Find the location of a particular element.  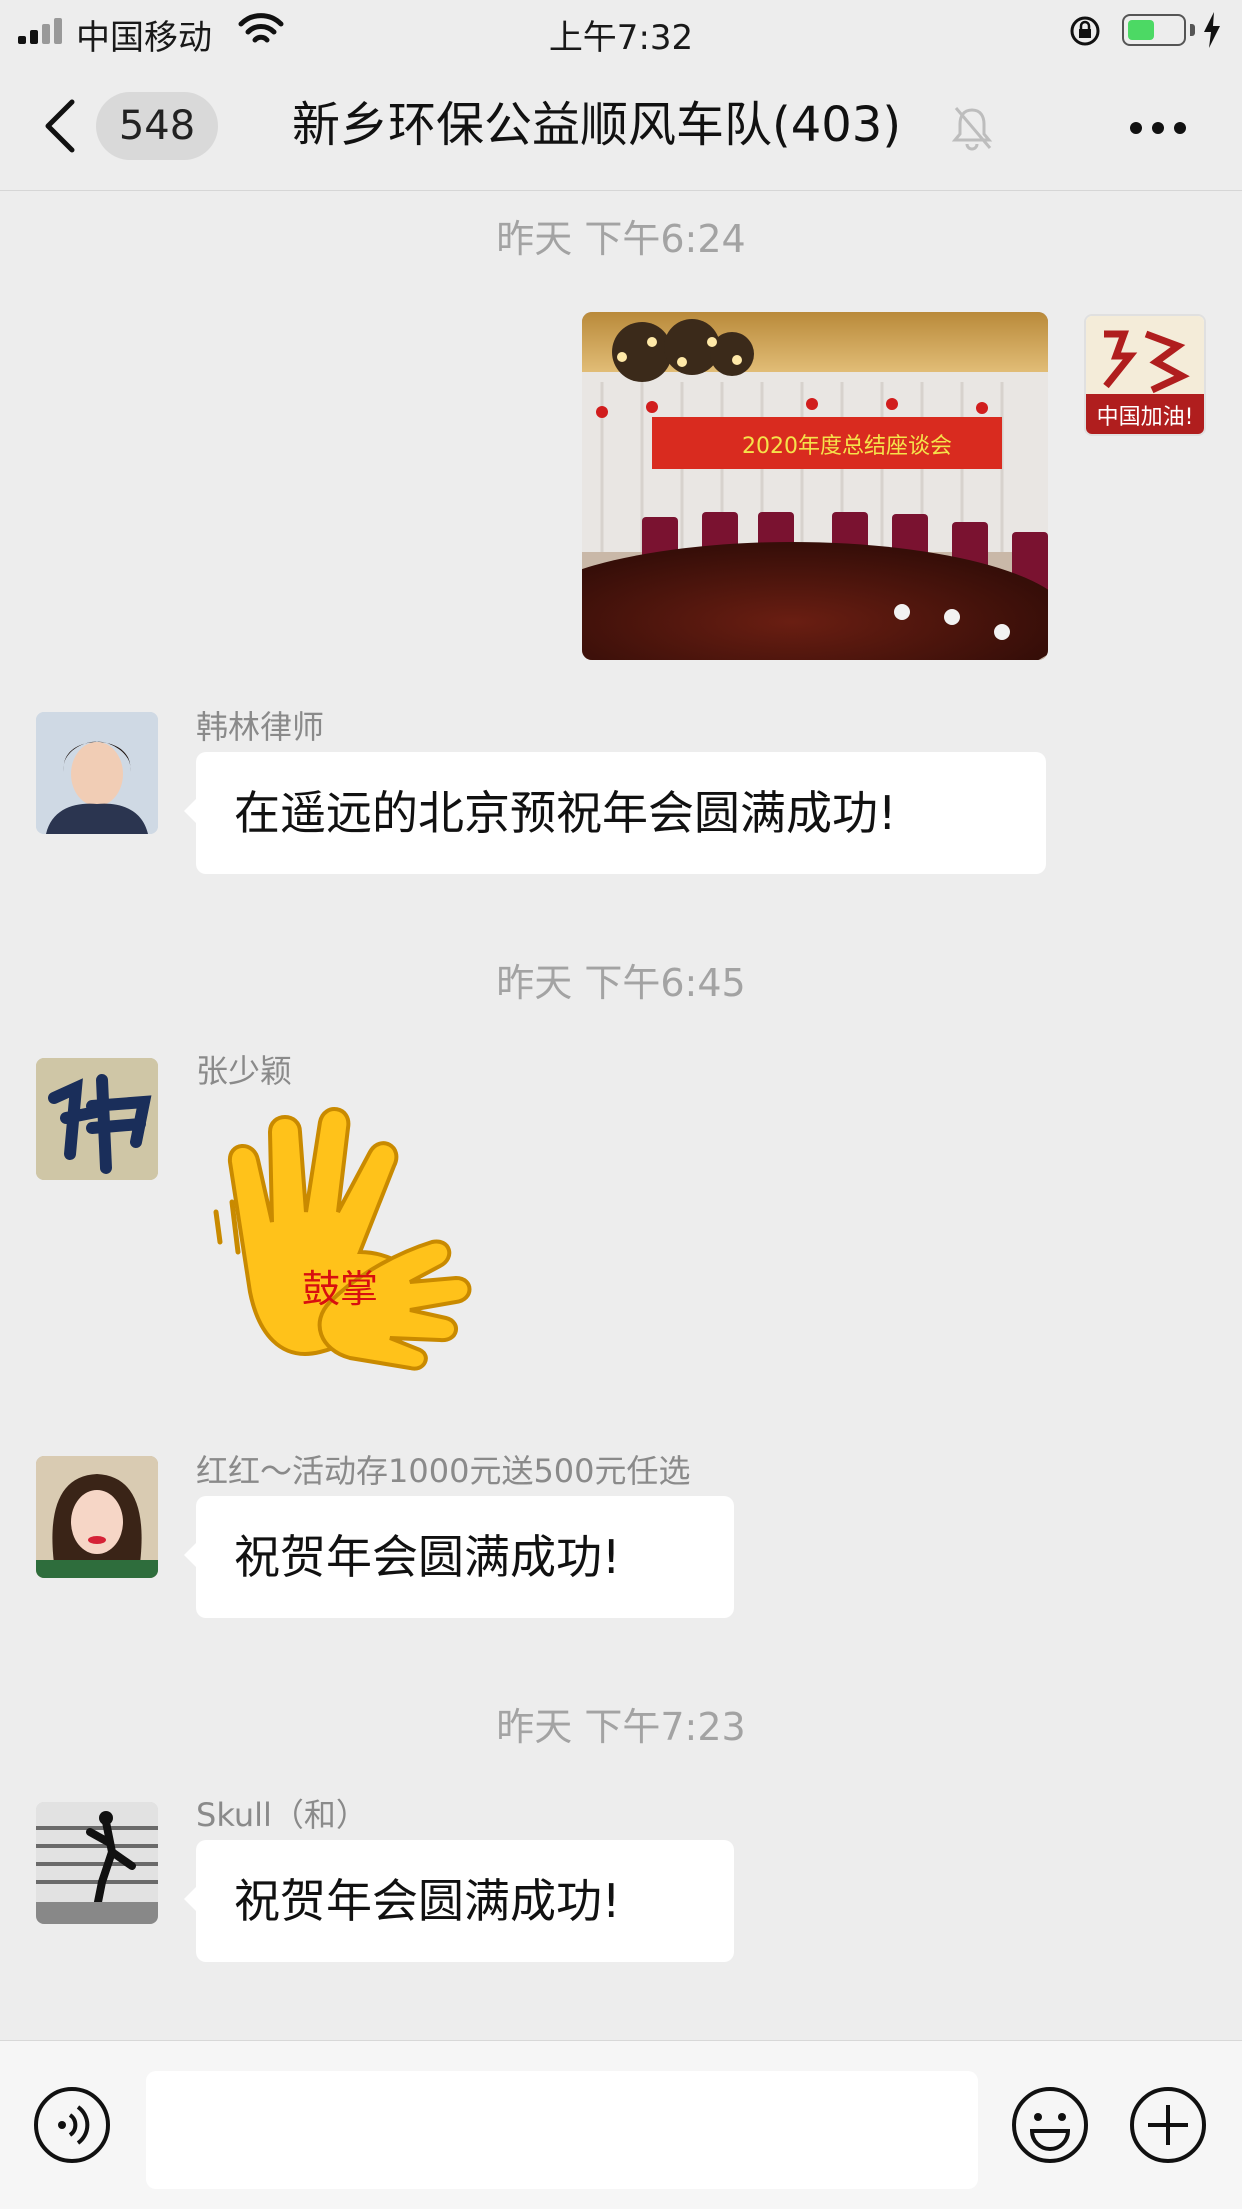

my-avatar: 中国加油! is located at coordinates (1145, 375).